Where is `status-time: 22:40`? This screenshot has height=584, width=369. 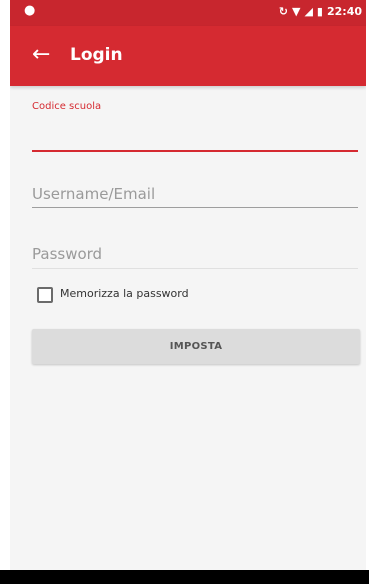
status-time: 22:40 is located at coordinates (344, 11).